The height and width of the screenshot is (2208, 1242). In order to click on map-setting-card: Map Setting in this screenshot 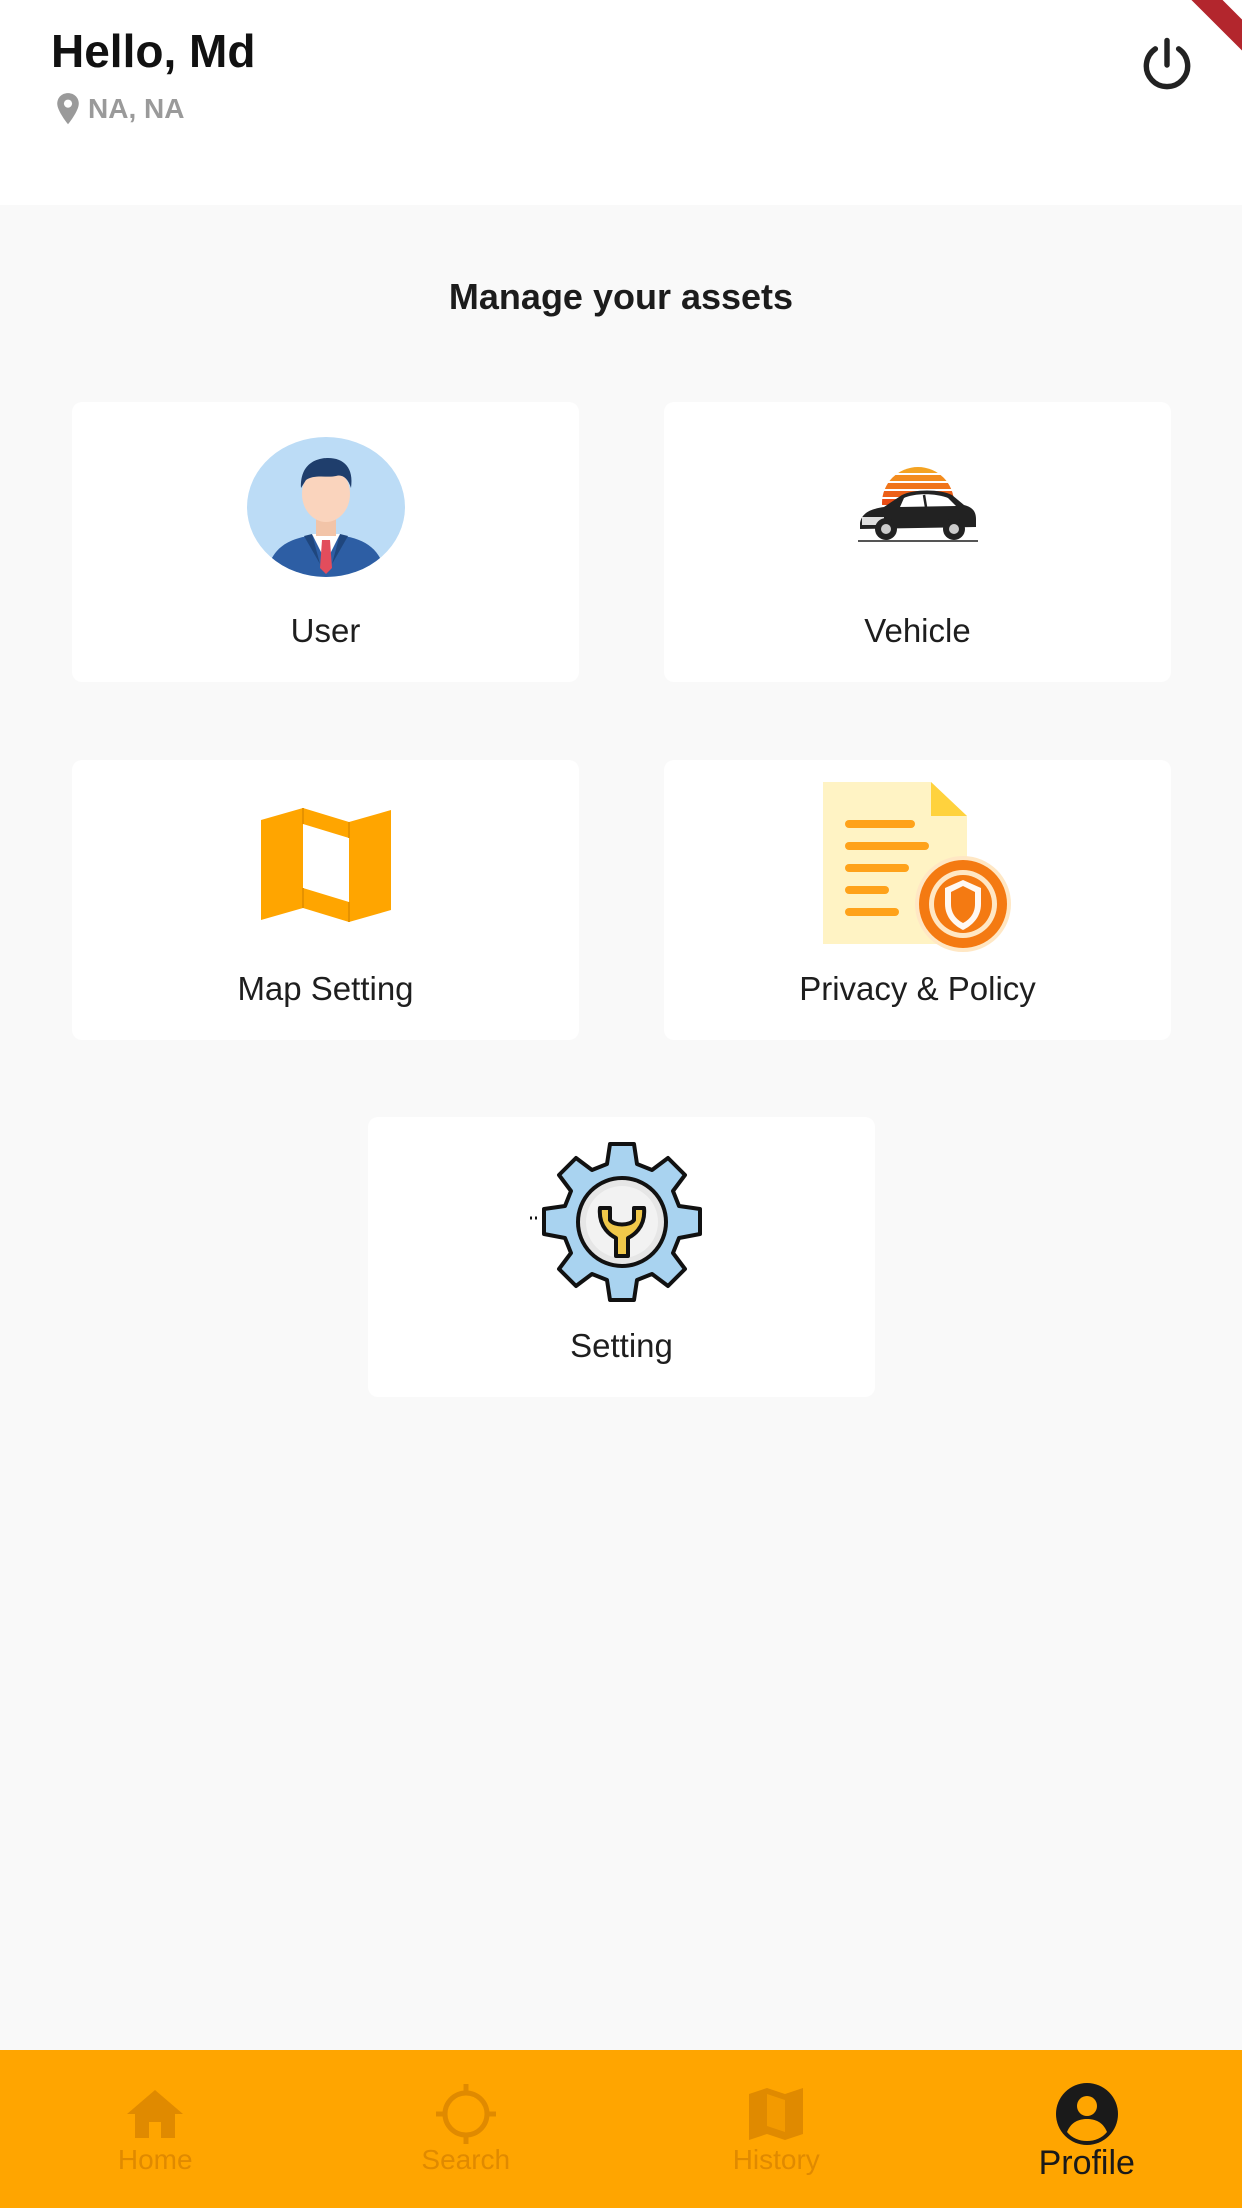, I will do `click(325, 900)`.